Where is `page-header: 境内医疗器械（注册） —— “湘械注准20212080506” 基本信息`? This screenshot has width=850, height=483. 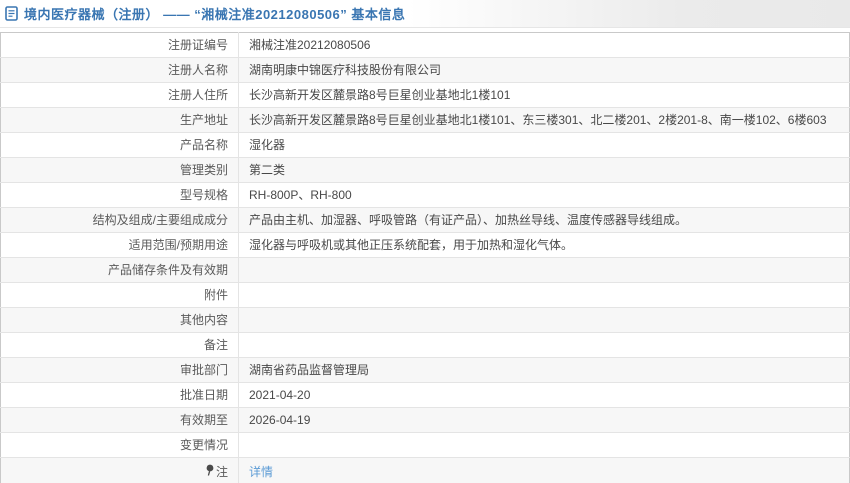 page-header: 境内医疗器械（注册） —— “湘械注准20212080506” 基本信息 is located at coordinates (425, 14).